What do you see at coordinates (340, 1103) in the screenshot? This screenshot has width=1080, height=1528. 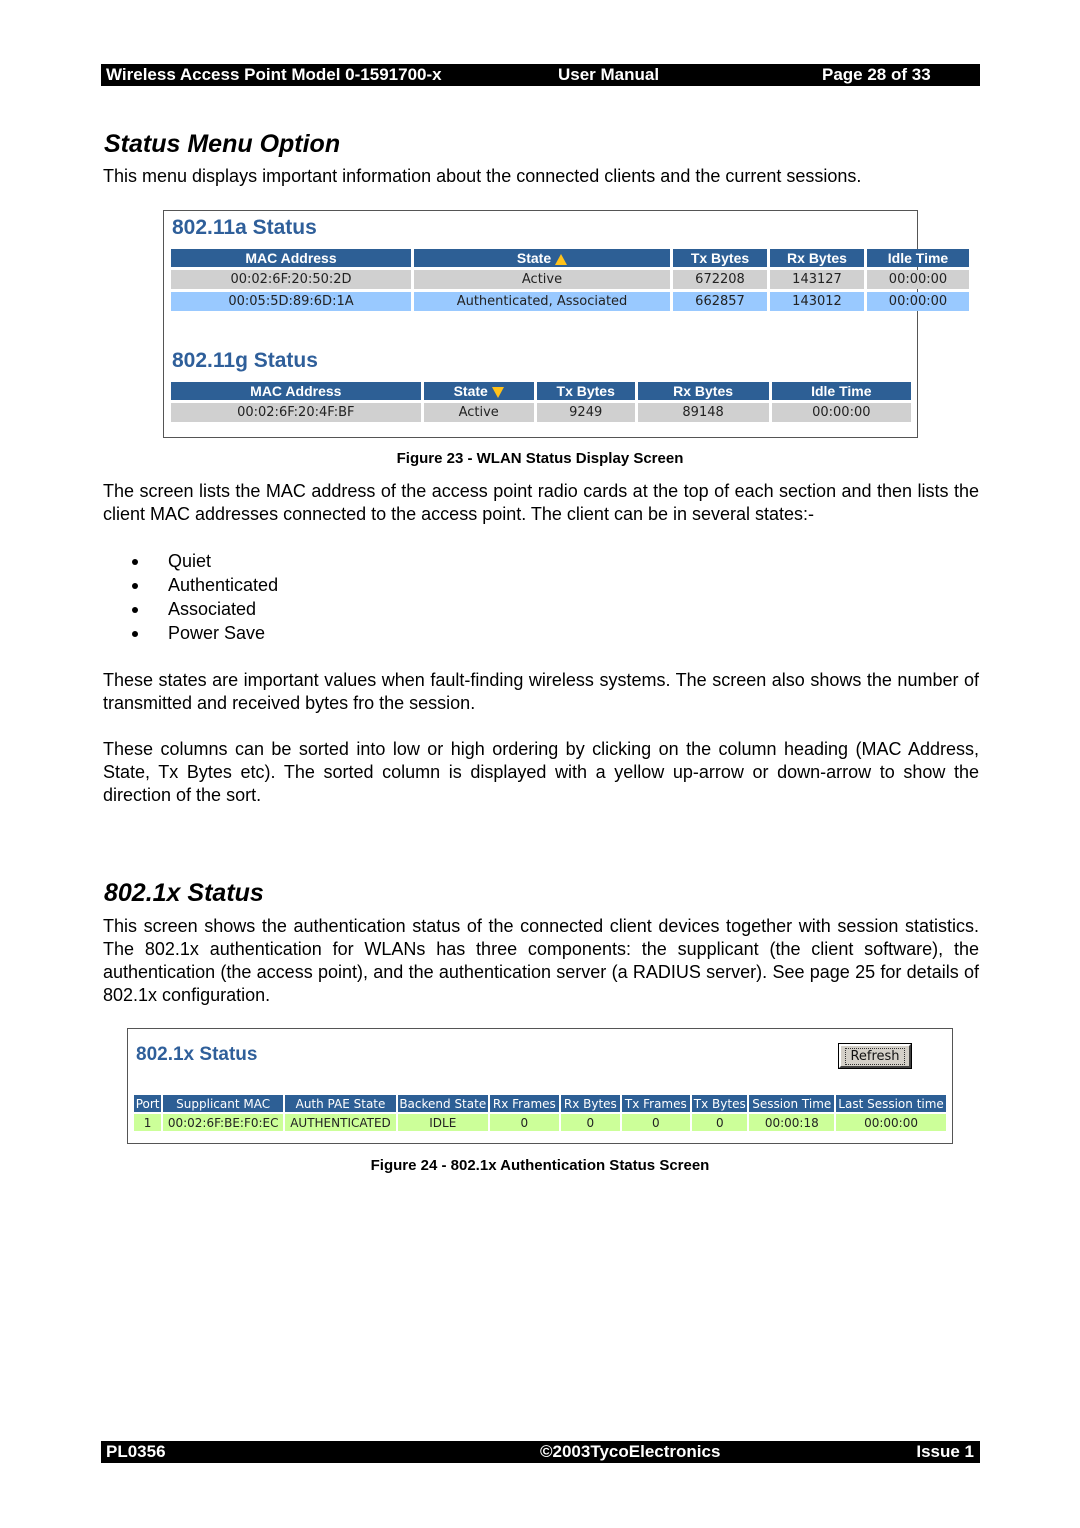 I see `column-header-auth-pae-state: Auth PAE State` at bounding box center [340, 1103].